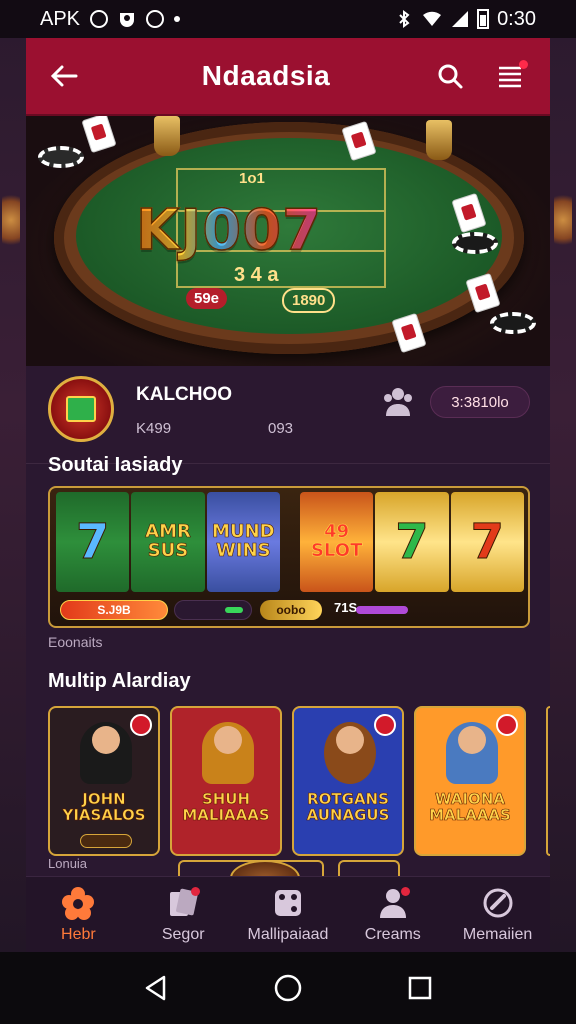  I want to click on game-card-label: JOHN YIASALOS, so click(104, 807).